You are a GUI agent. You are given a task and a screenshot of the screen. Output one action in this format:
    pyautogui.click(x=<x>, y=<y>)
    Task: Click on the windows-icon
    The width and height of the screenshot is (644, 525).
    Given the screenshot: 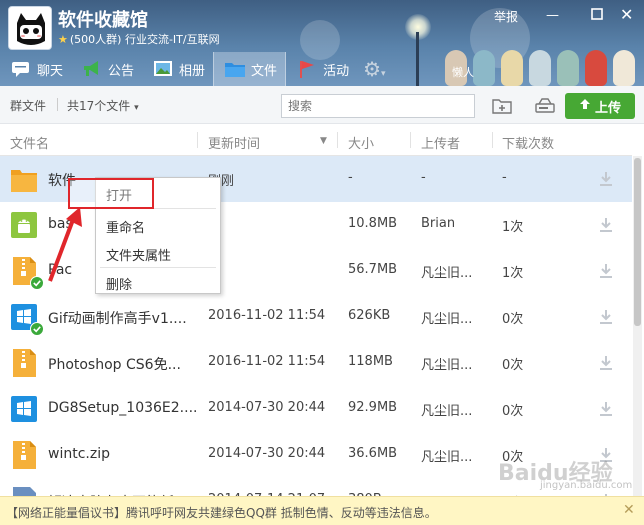 What is the action you would take?
    pyautogui.click(x=24, y=409)
    